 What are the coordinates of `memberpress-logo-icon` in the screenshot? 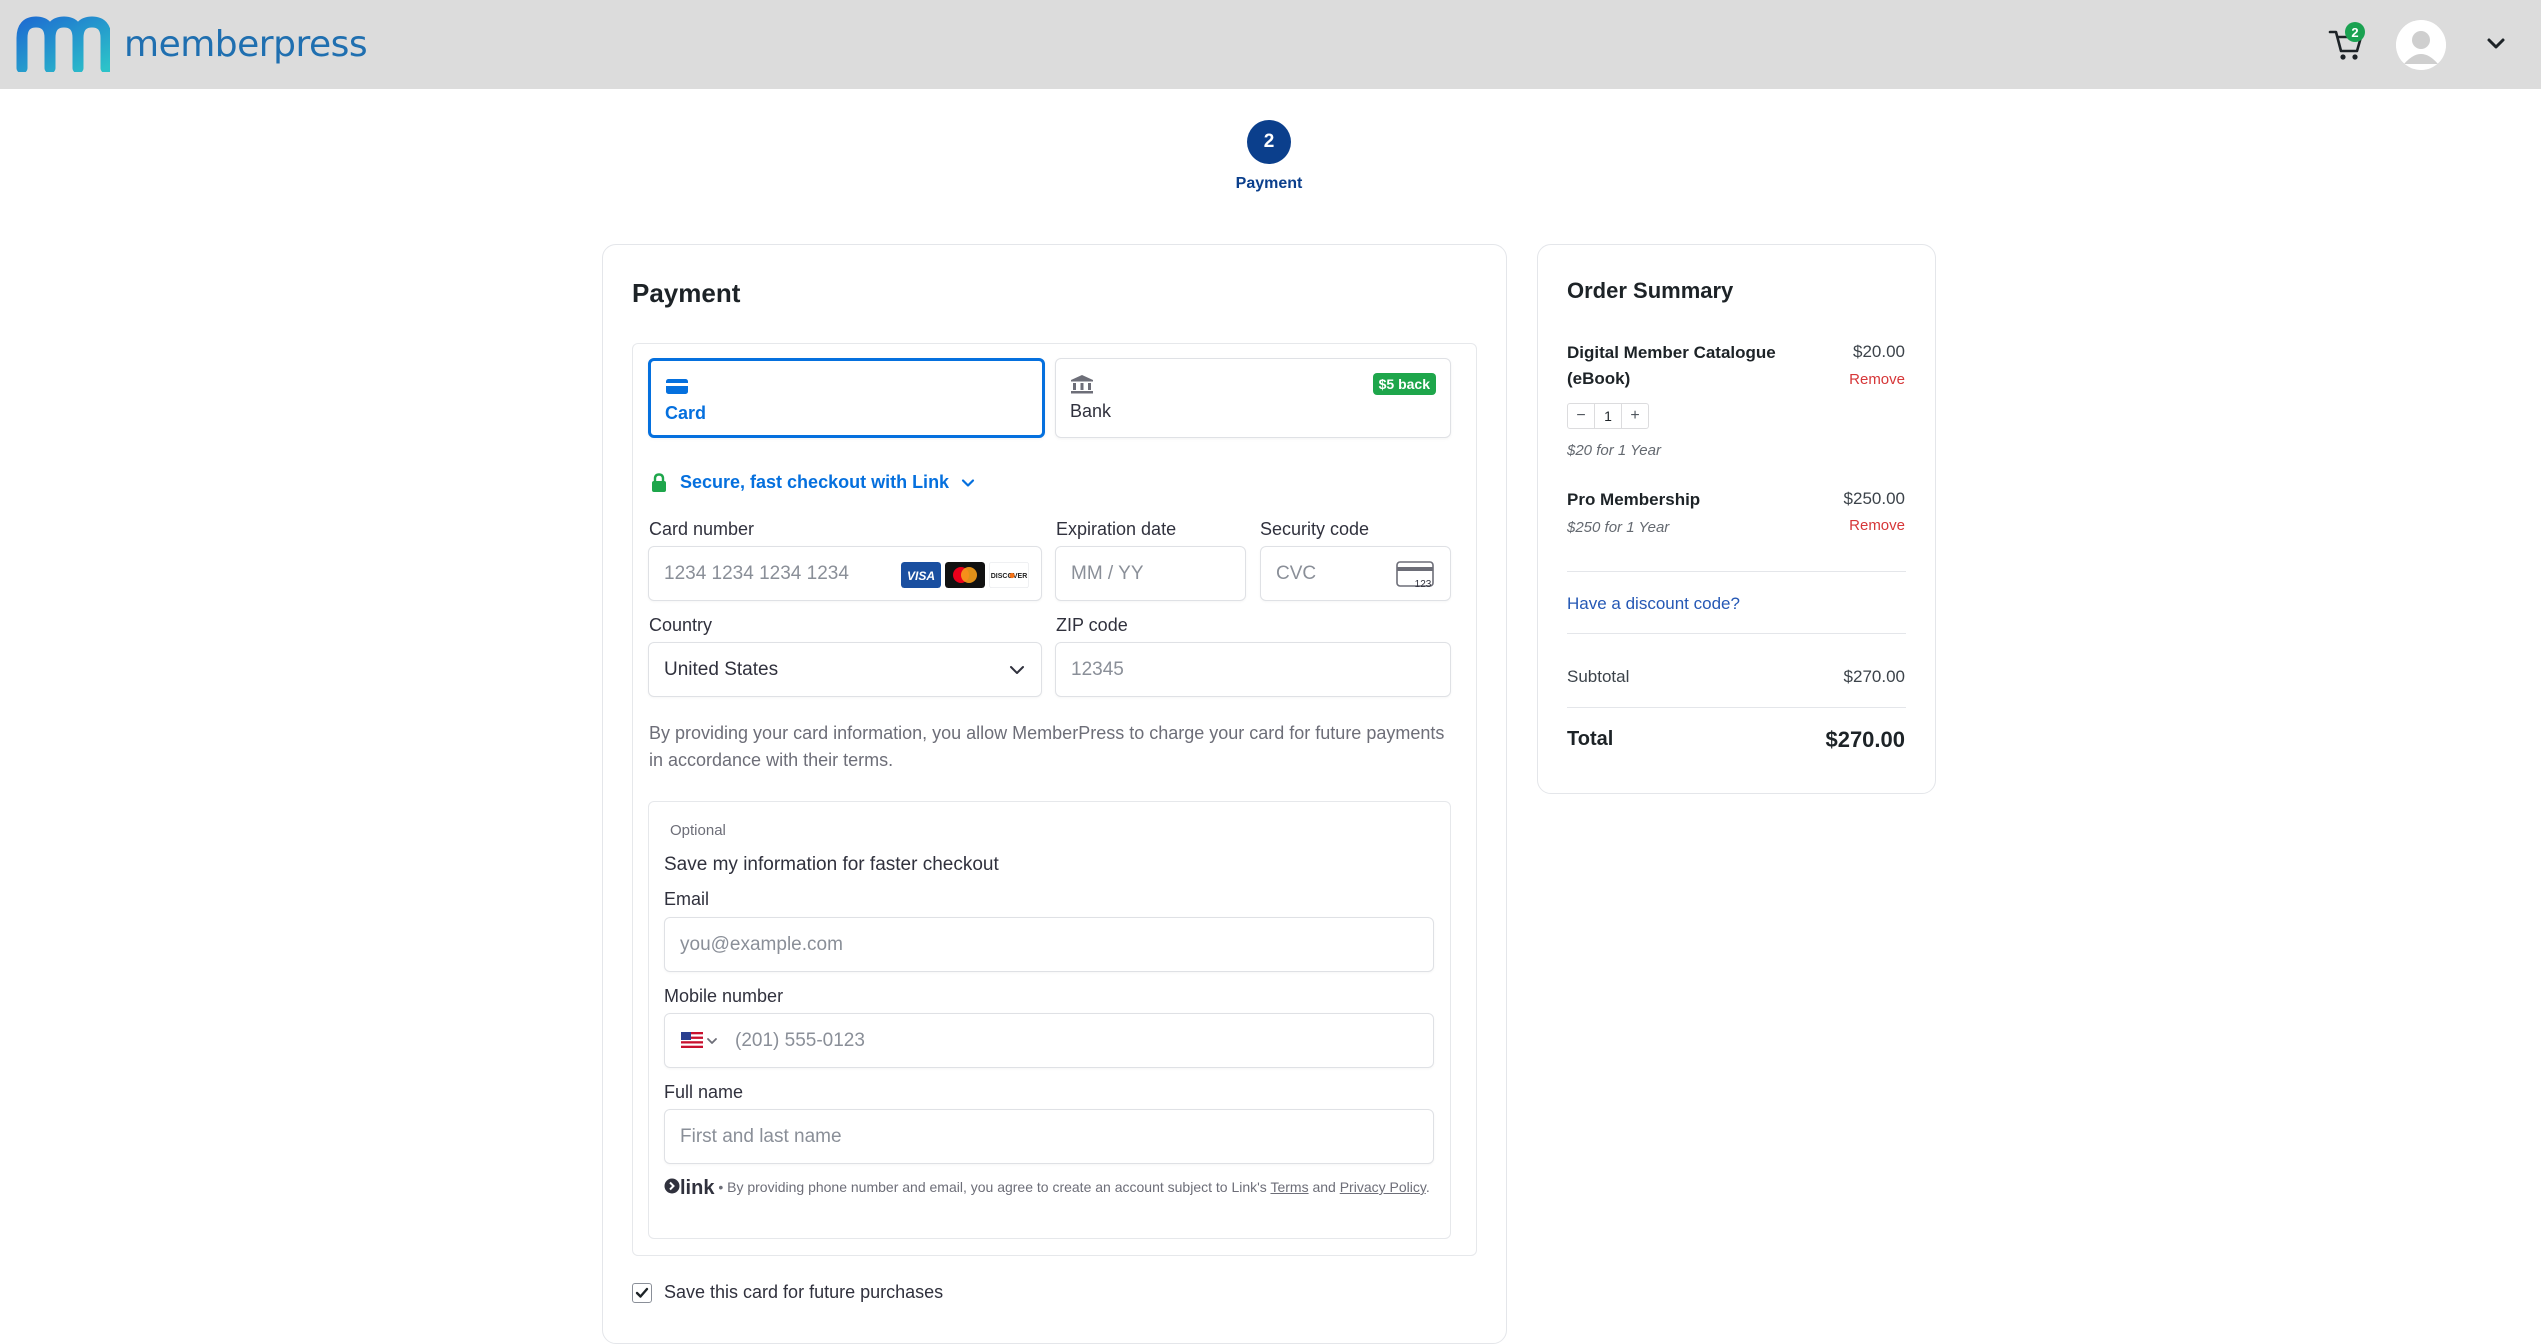 It's located at (63, 44).